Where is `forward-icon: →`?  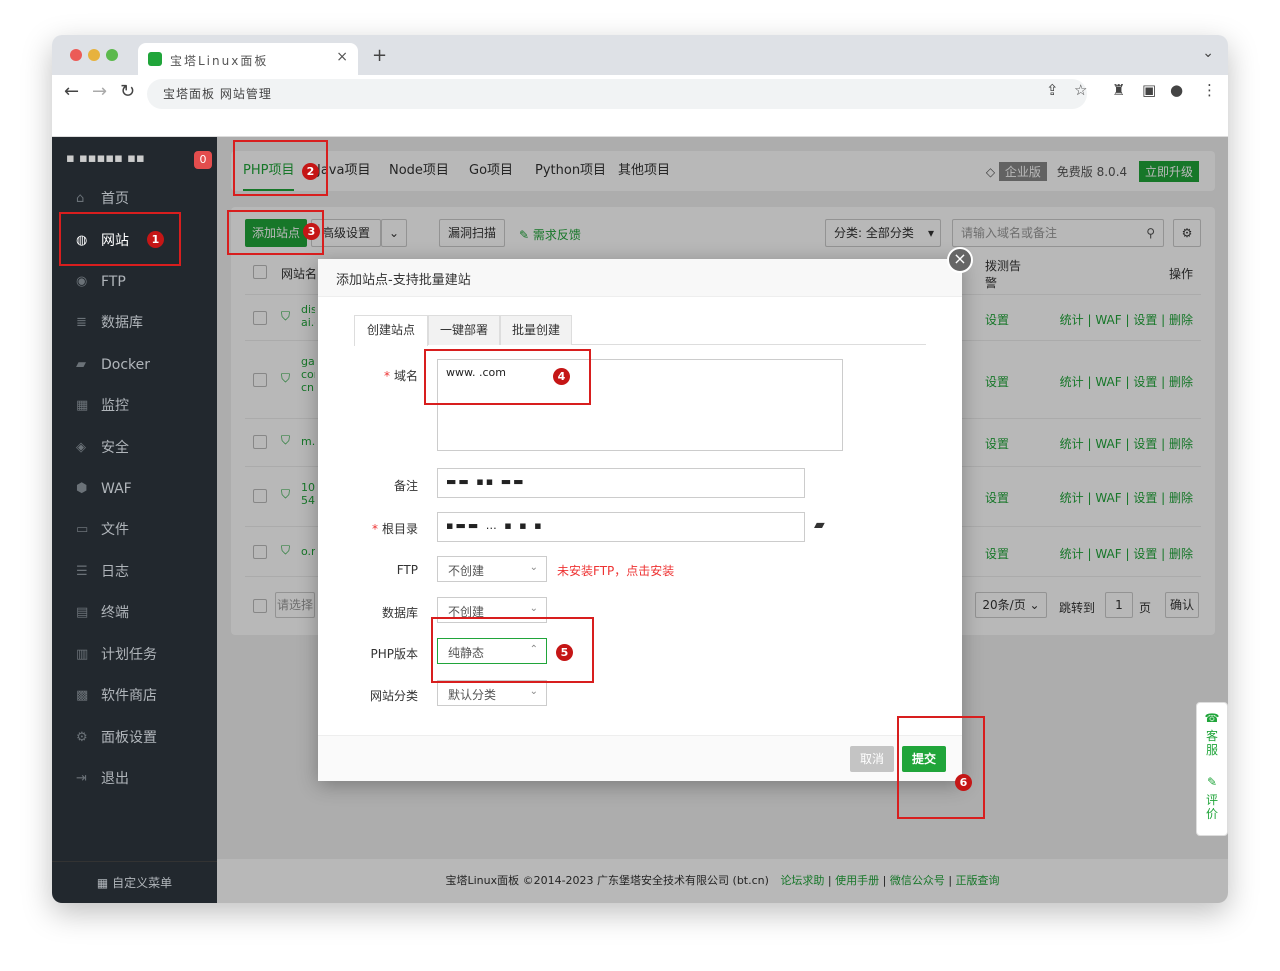 forward-icon: → is located at coordinates (99, 91).